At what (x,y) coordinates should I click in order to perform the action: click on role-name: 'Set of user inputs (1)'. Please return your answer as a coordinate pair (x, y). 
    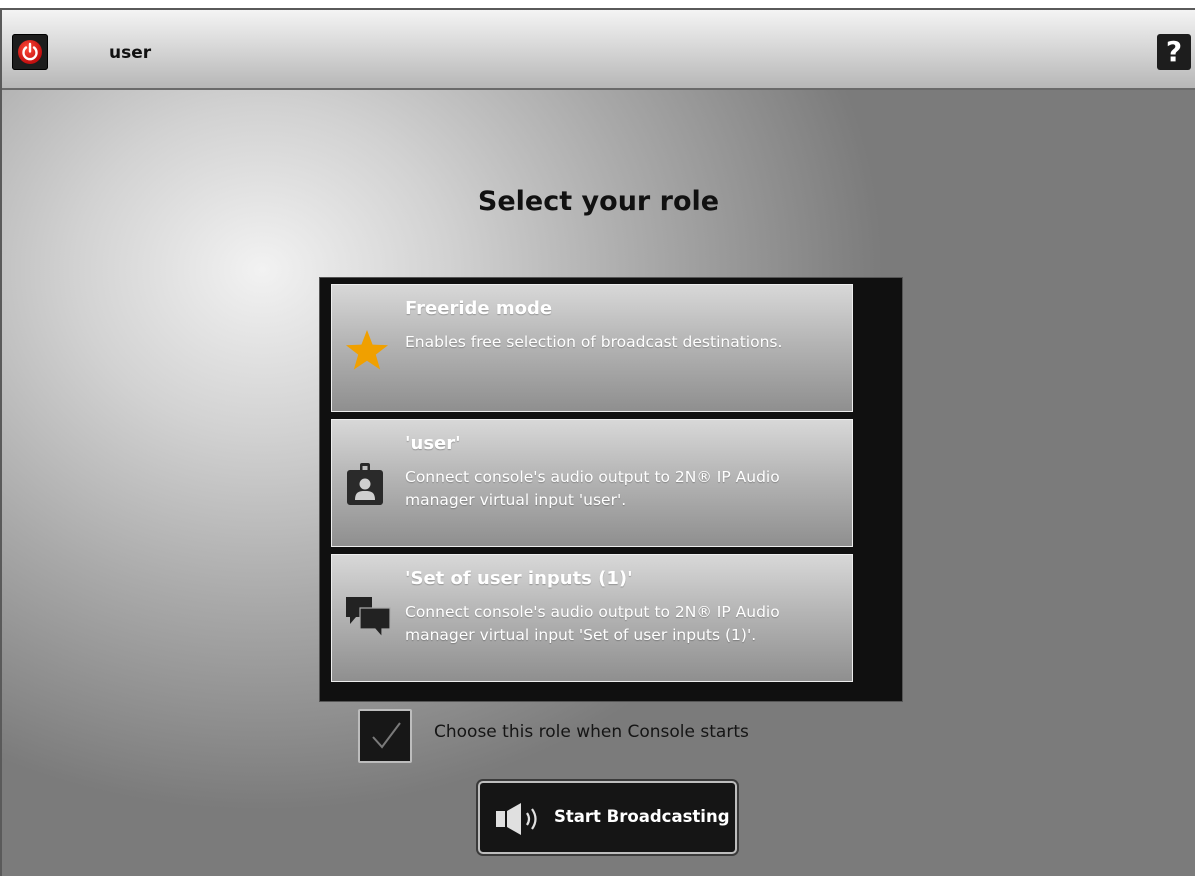
    Looking at the image, I should click on (519, 578).